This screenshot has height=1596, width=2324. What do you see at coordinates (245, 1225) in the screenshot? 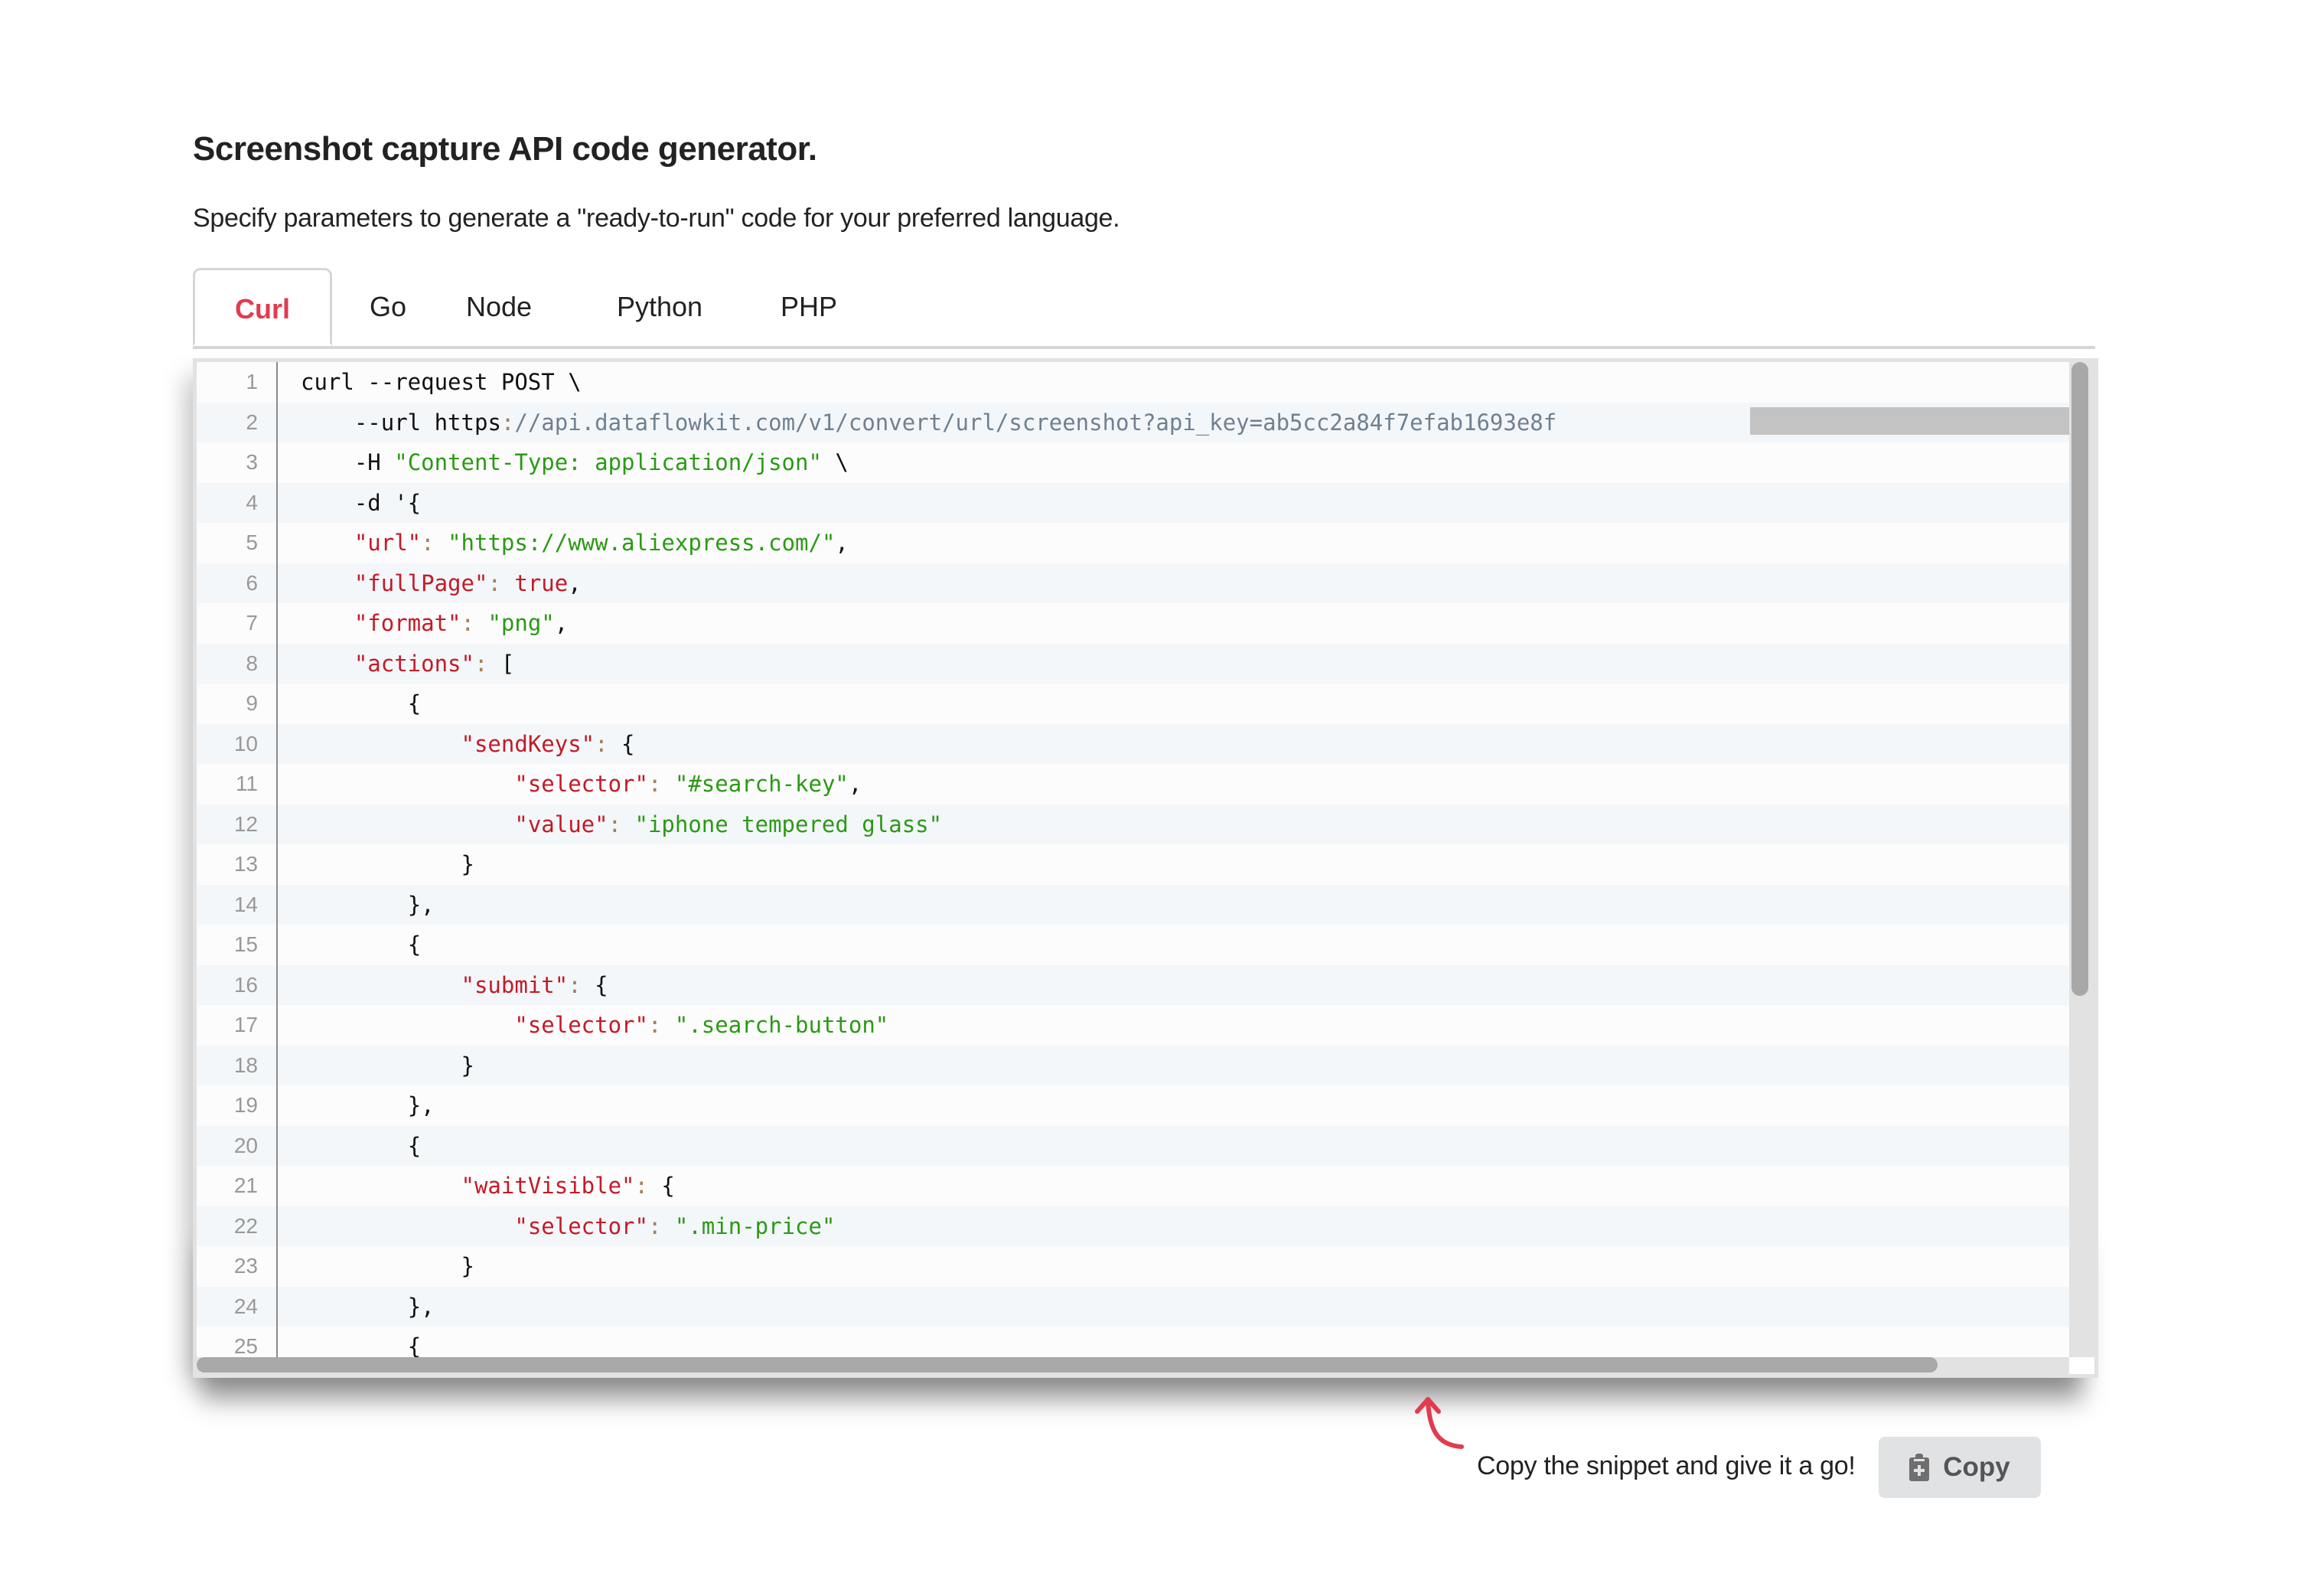
I see `line-number: 22` at bounding box center [245, 1225].